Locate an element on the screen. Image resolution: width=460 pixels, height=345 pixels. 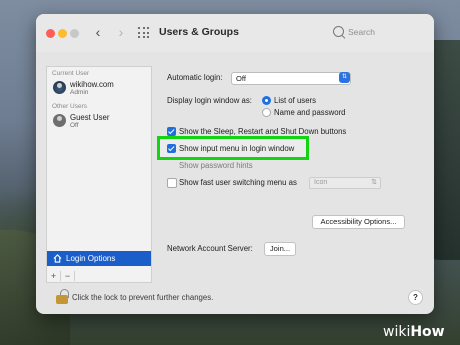
other-users-header: Other Users is located at coordinates (70, 106).